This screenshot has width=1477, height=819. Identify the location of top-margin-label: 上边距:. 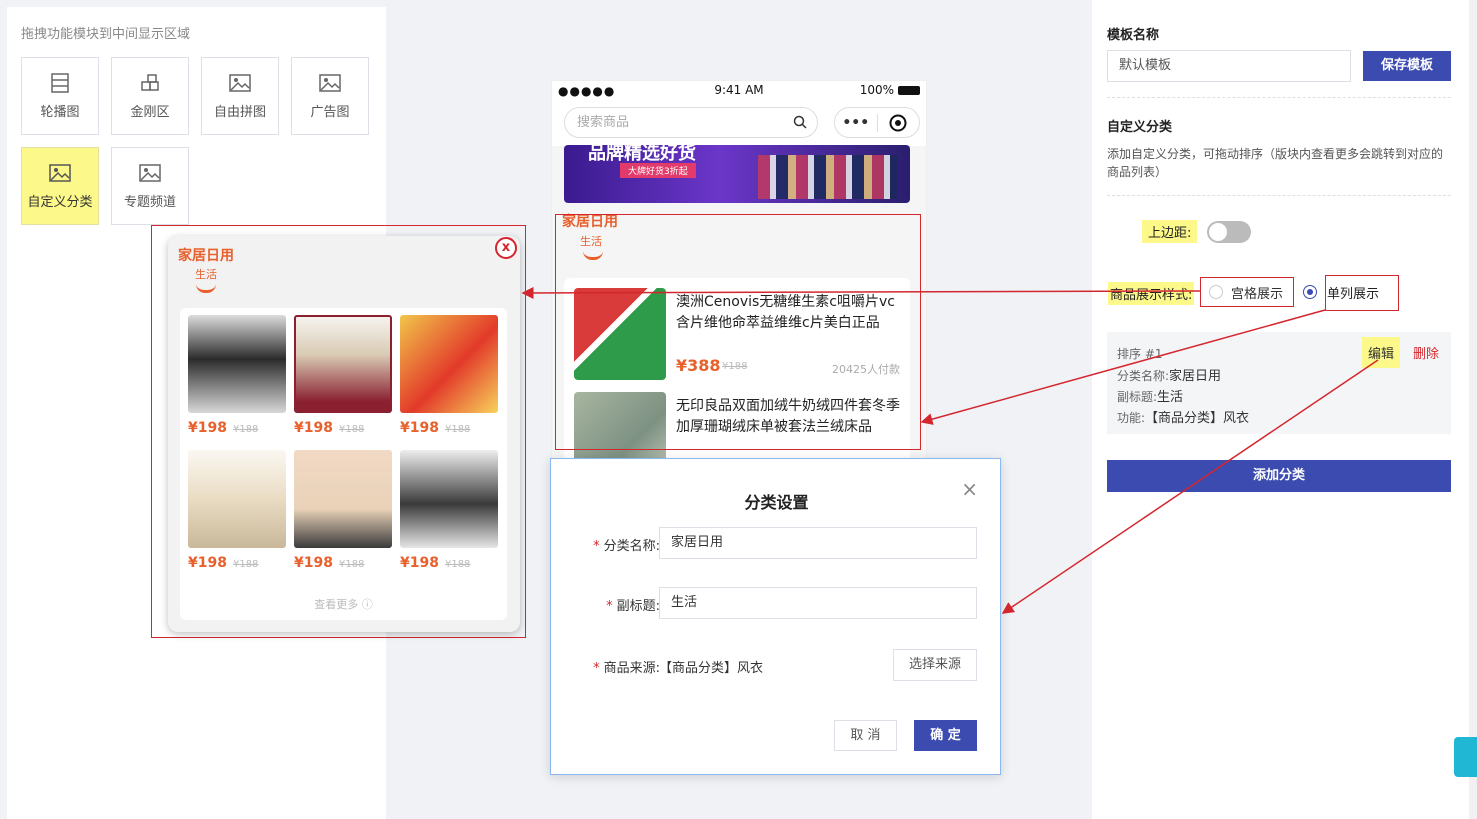
(1170, 231).